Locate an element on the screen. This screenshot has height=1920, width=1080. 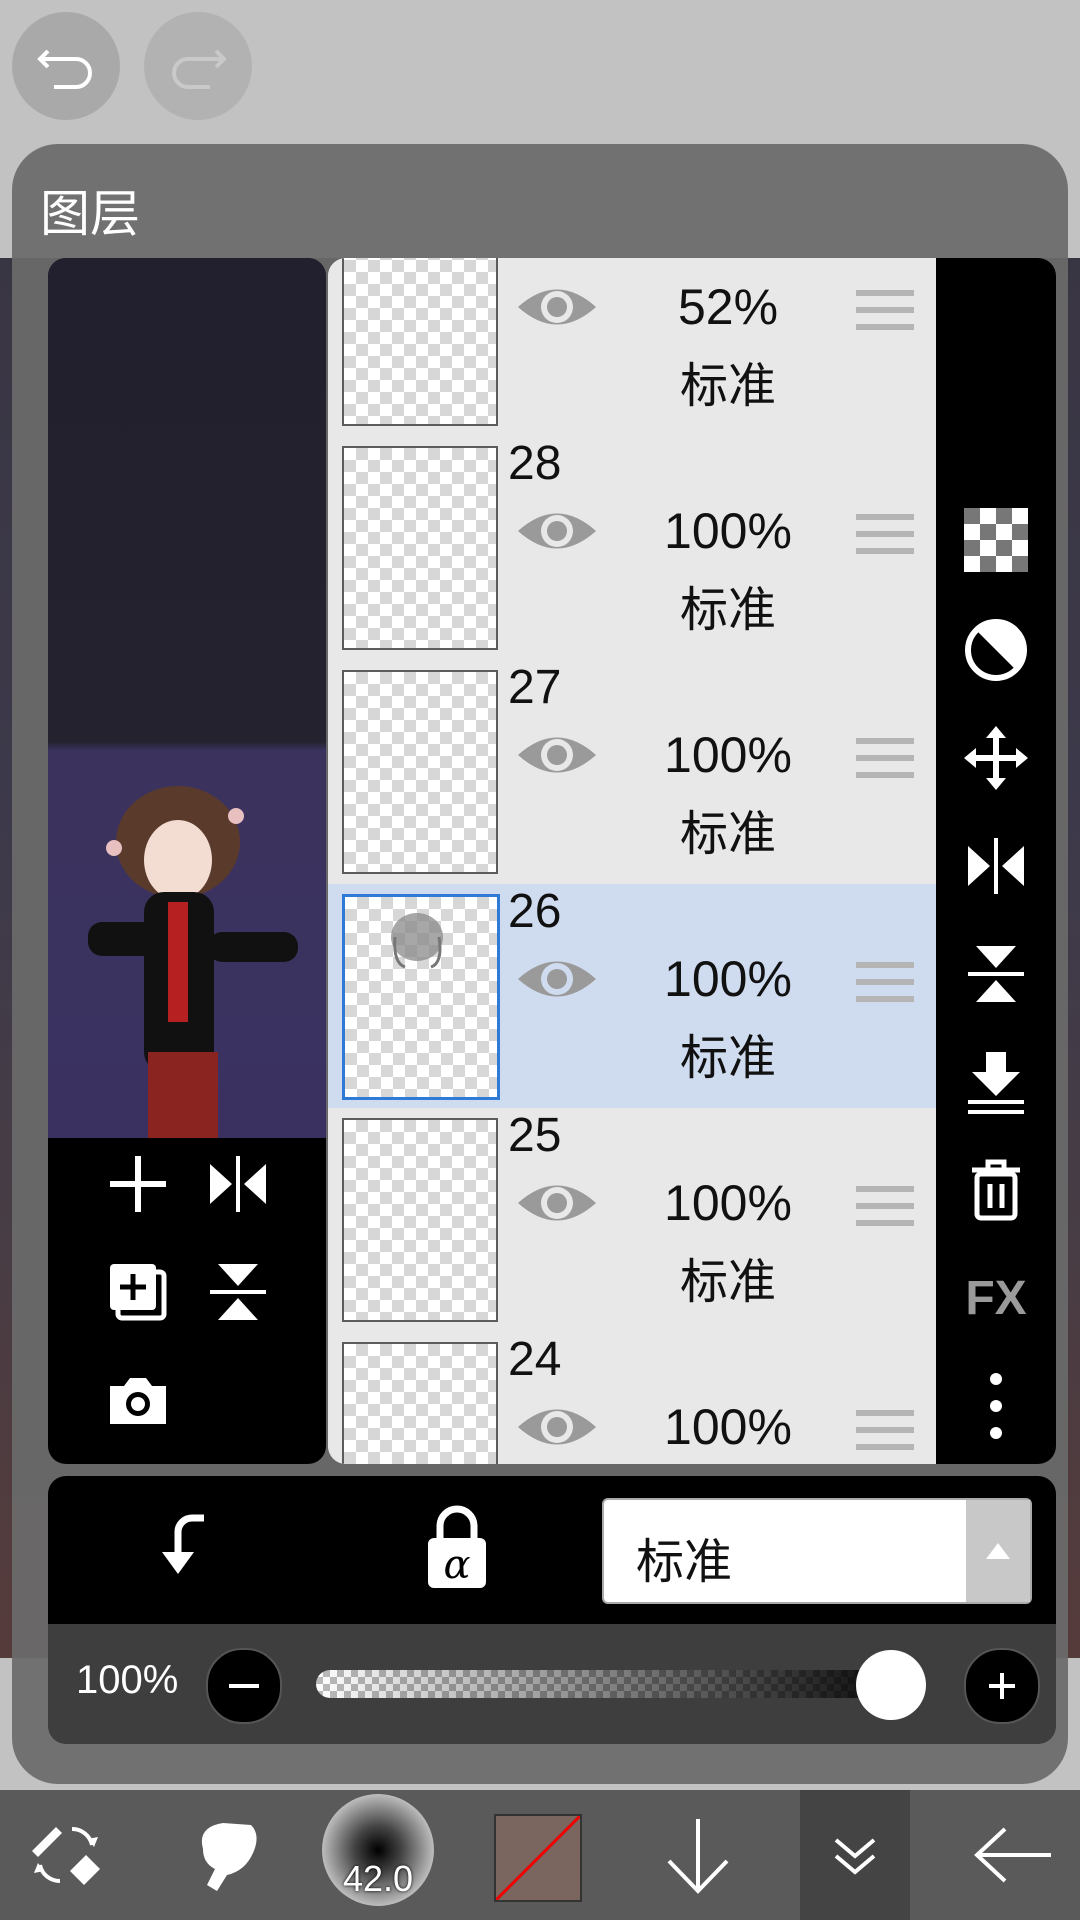
opacity-slider-thumb is located at coordinates (891, 1685).